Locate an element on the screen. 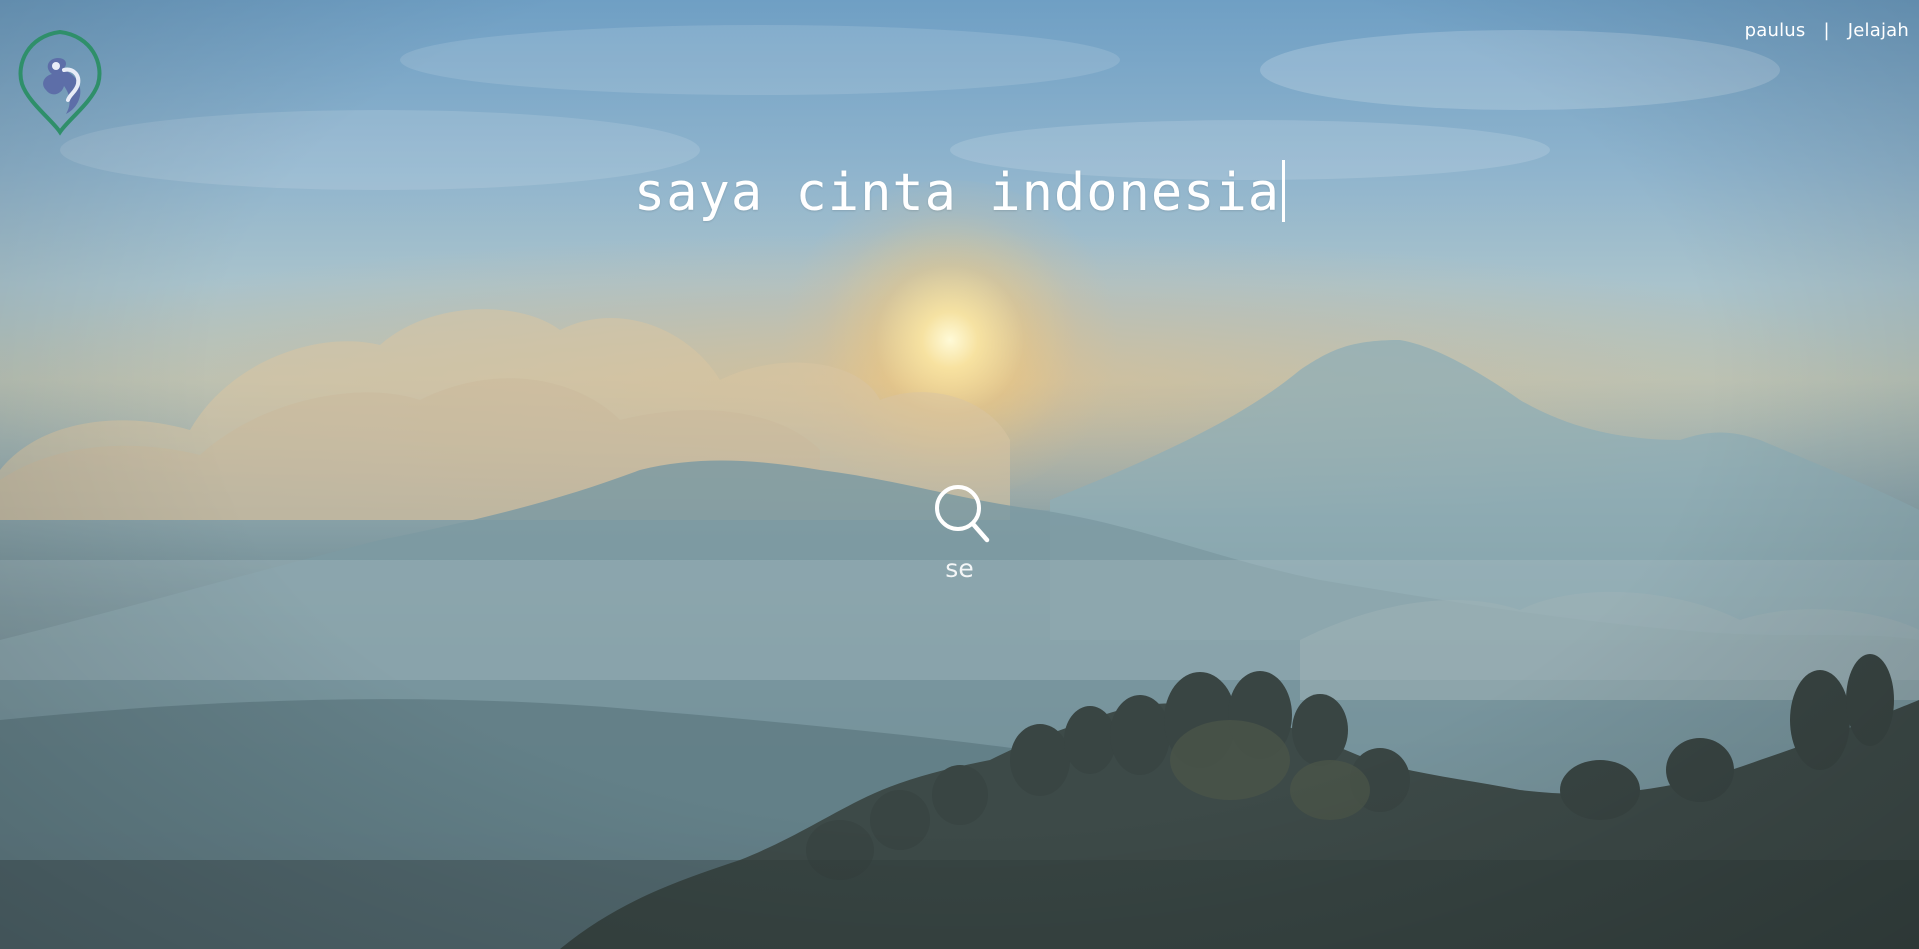  search-input is located at coordinates (959, 568).